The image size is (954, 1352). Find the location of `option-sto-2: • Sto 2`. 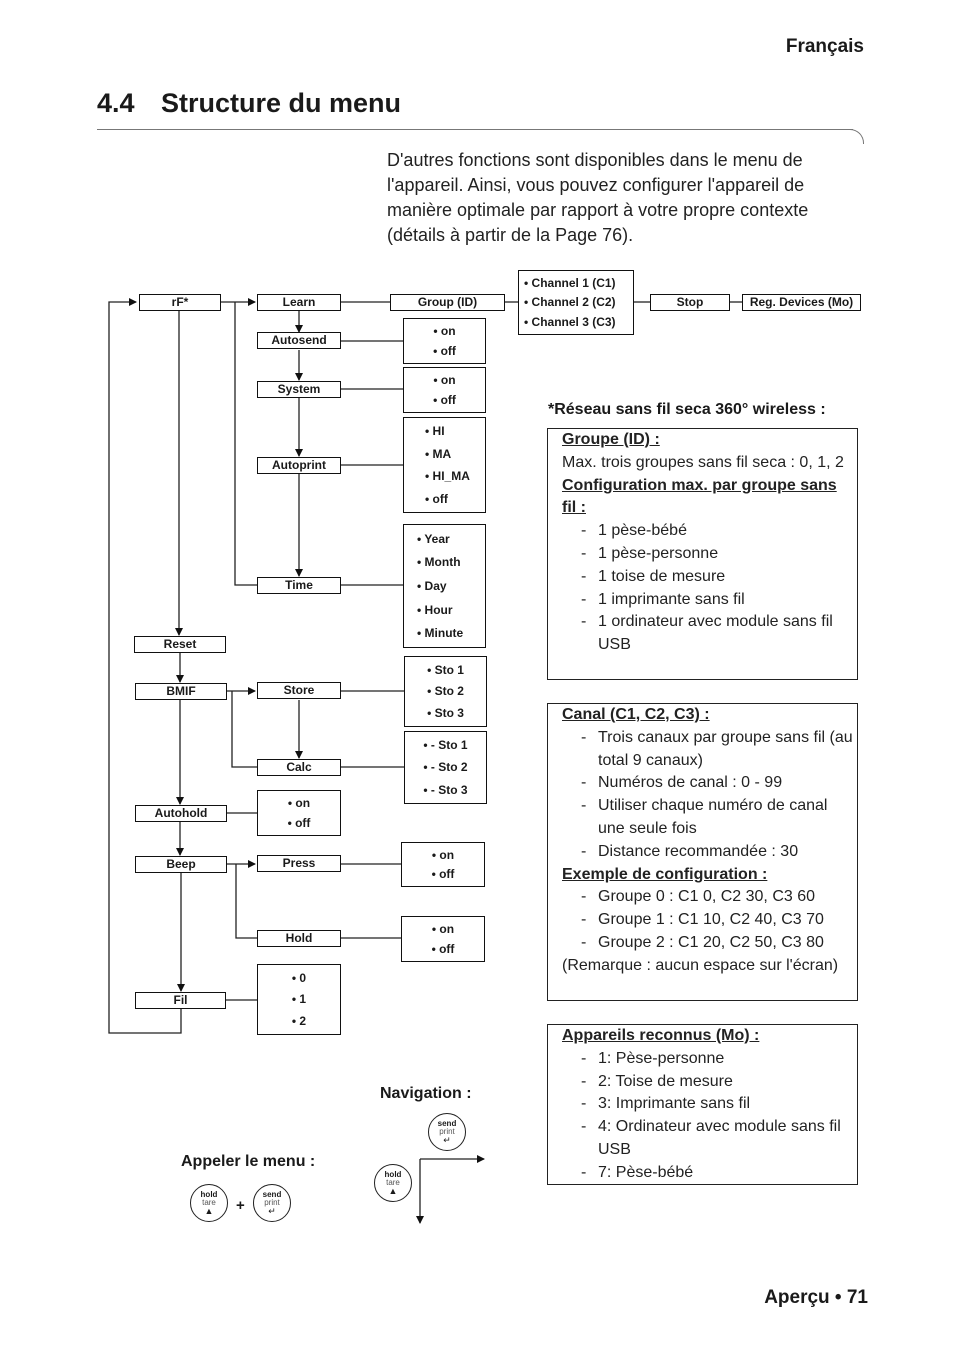

option-sto-2: • Sto 2 is located at coordinates (445, 691).